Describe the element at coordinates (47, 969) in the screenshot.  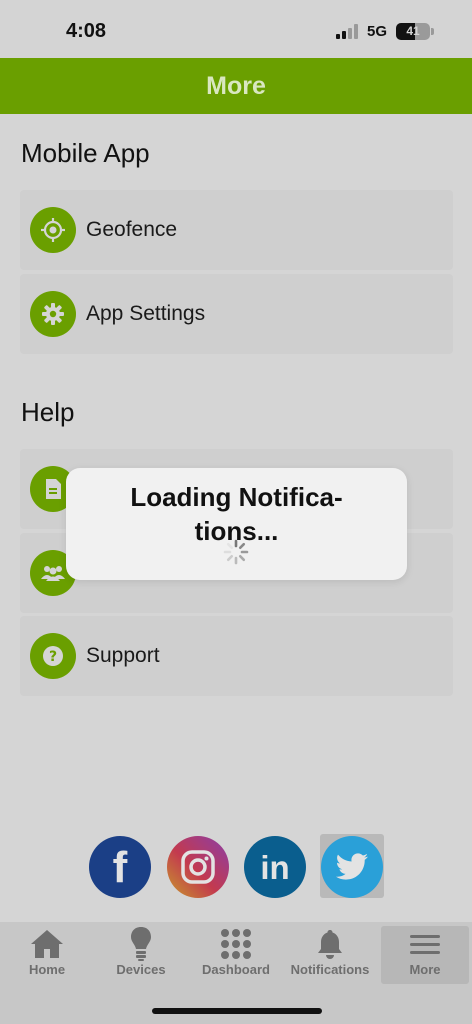
I see `tab-label: Home` at that location.